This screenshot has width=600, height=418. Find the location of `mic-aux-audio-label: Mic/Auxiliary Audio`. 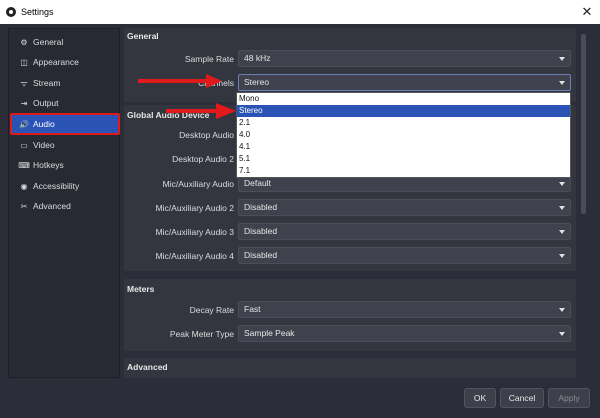

mic-aux-audio-label: Mic/Auxiliary Audio is located at coordinates (198, 184).